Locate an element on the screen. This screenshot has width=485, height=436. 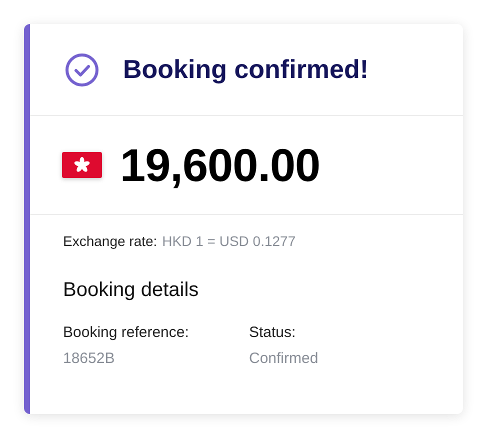
amount-value: 19,600.00 is located at coordinates (220, 165).